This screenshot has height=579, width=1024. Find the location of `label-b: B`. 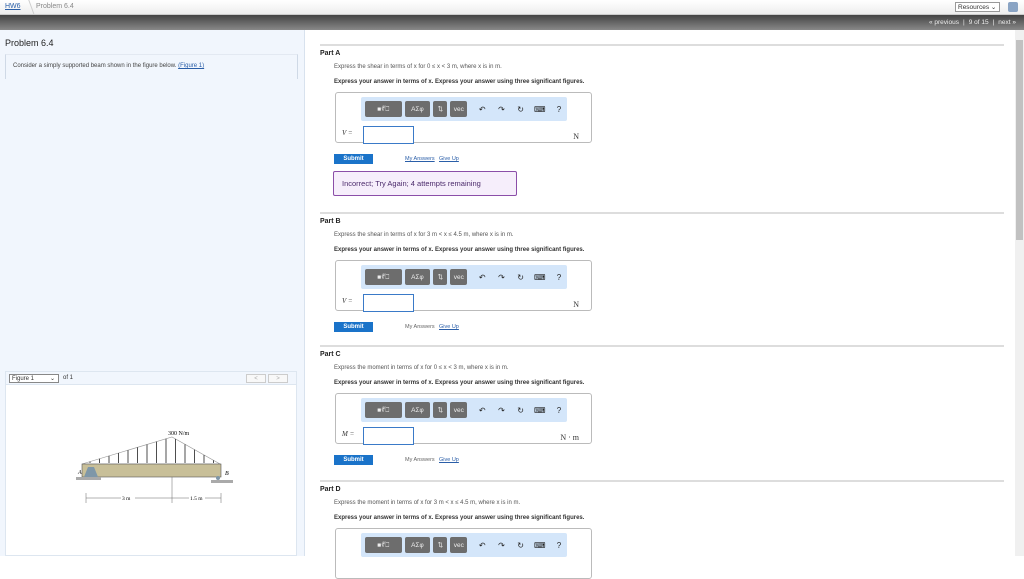

label-b: B is located at coordinates (227, 474).